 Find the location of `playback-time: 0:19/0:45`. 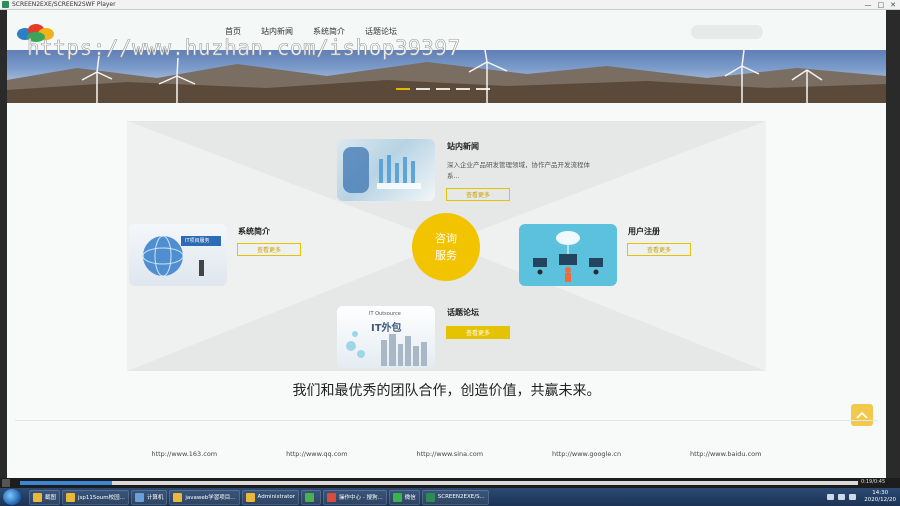

playback-time: 0:19/0:45 is located at coordinates (873, 482).